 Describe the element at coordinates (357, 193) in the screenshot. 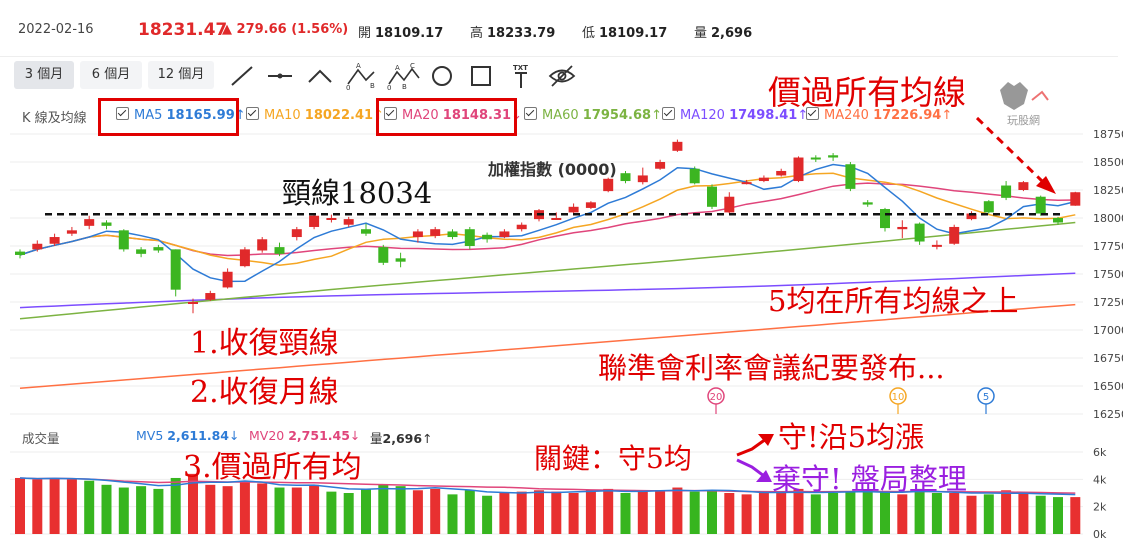

I see `neckline-label: 頸線18034` at that location.